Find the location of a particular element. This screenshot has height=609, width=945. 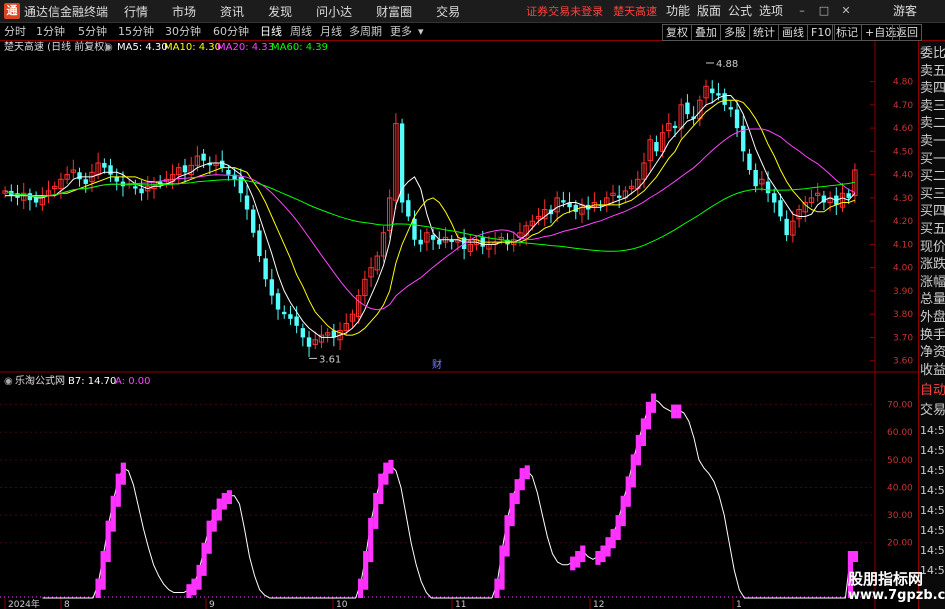

main-ytick-label: 4.70 is located at coordinates (903, 106).